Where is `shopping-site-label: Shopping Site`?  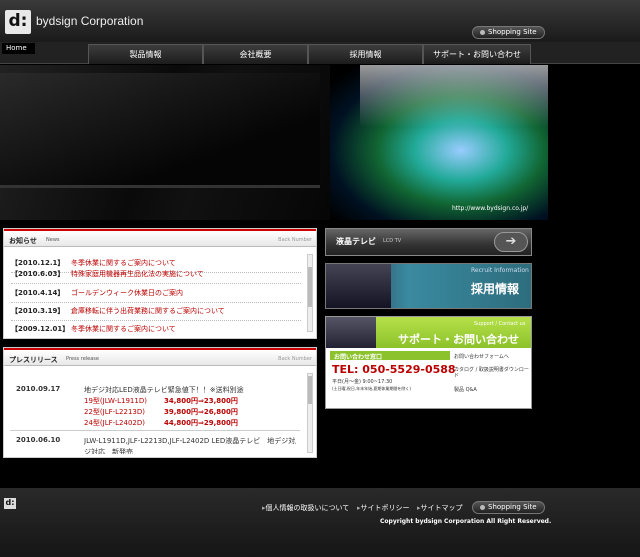 shopping-site-label: Shopping Site is located at coordinates (512, 32).